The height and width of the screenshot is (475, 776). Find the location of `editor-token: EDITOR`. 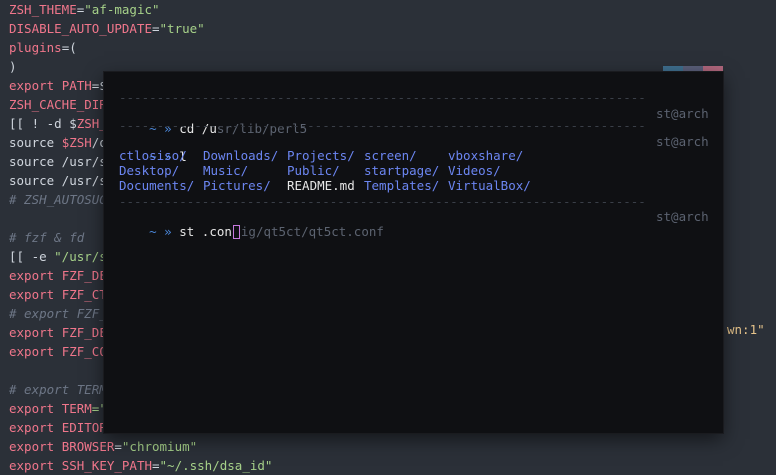

editor-token: EDITOR is located at coordinates (84, 427).